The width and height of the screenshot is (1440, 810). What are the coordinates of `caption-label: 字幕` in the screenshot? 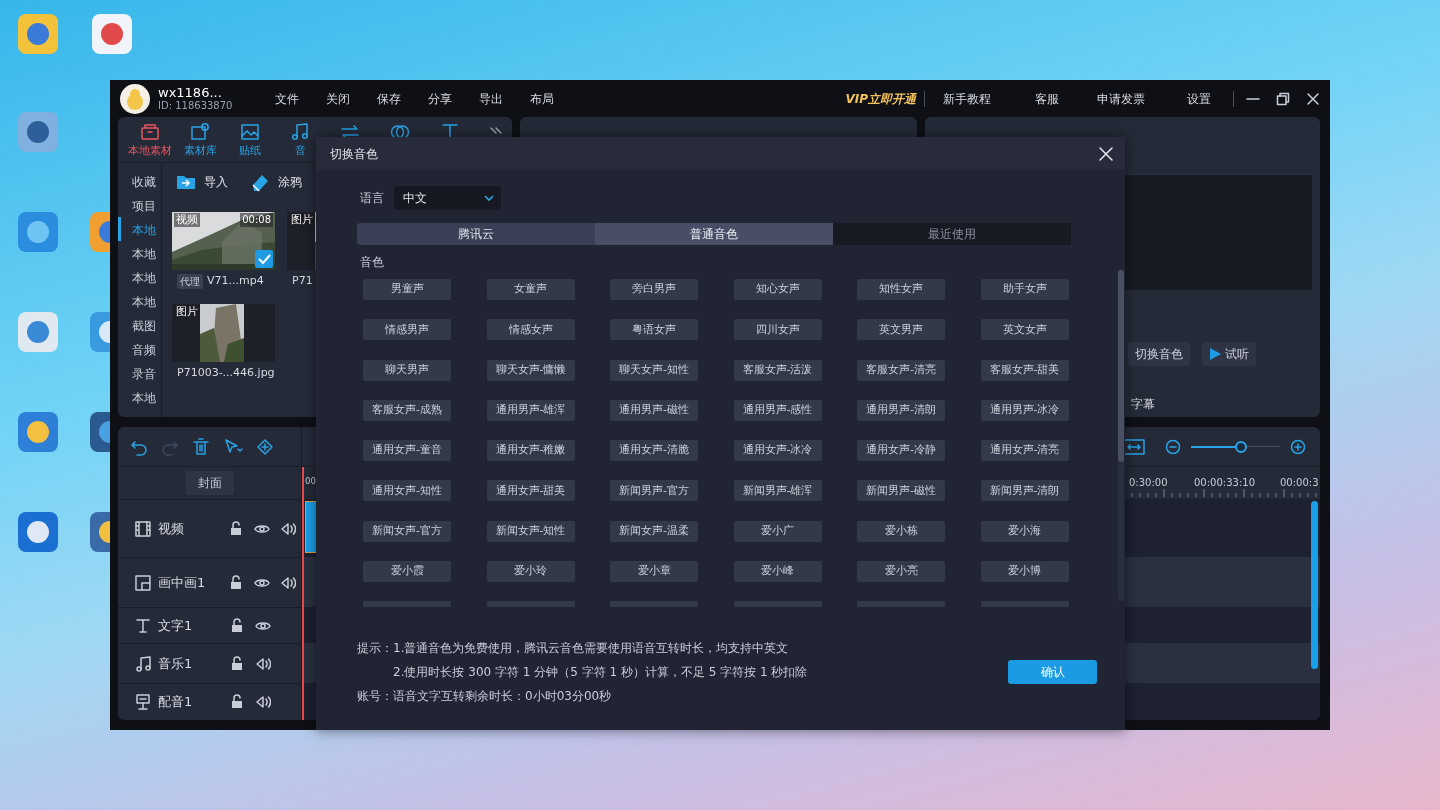 It's located at (1143, 404).